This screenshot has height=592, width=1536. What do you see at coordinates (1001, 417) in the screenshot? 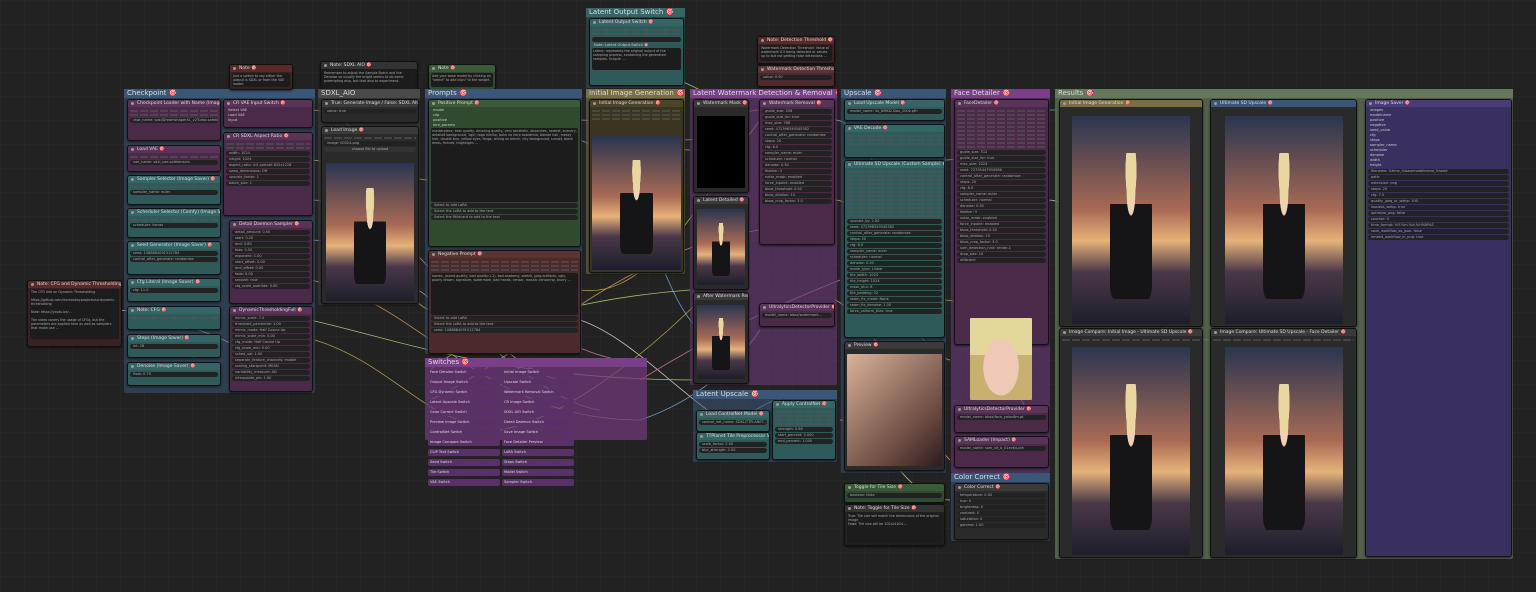
I see `face-model-widget: model_name: bbox/face_yolov8m.pt` at bounding box center [1001, 417].